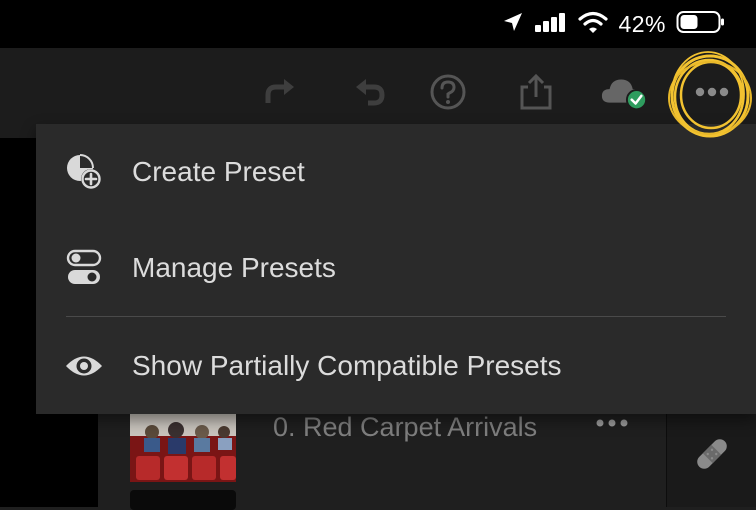 The height and width of the screenshot is (510, 756). I want to click on more-options-icon, so click(712, 92).